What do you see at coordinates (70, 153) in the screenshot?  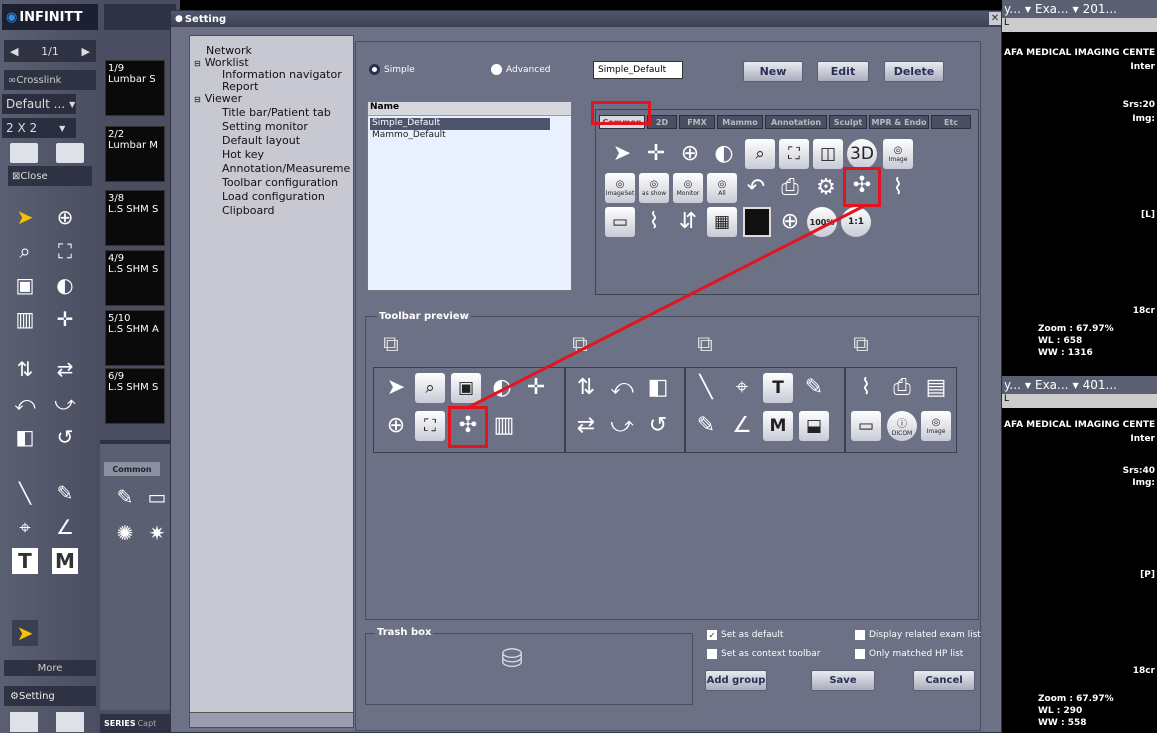 I see `print-button` at bounding box center [70, 153].